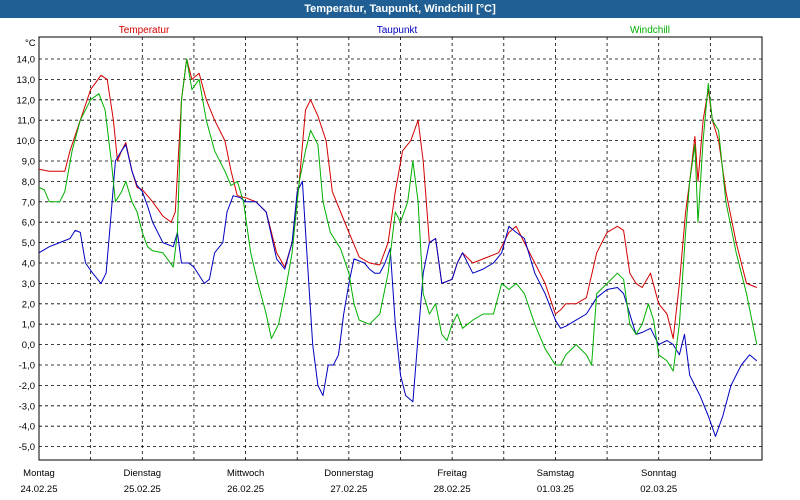 Image resolution: width=800 pixels, height=500 pixels. What do you see at coordinates (556, 473) in the screenshot?
I see `x-day-label: Samstag` at bounding box center [556, 473].